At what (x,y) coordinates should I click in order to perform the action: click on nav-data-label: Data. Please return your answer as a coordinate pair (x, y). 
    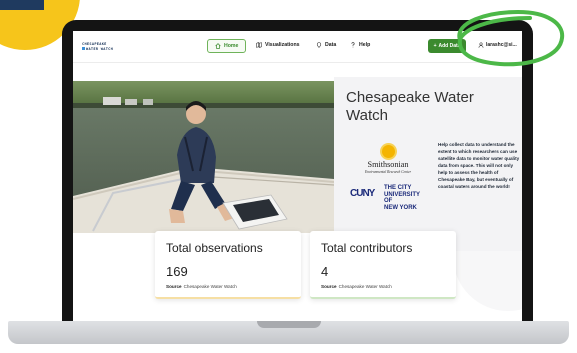
    Looking at the image, I should click on (331, 45).